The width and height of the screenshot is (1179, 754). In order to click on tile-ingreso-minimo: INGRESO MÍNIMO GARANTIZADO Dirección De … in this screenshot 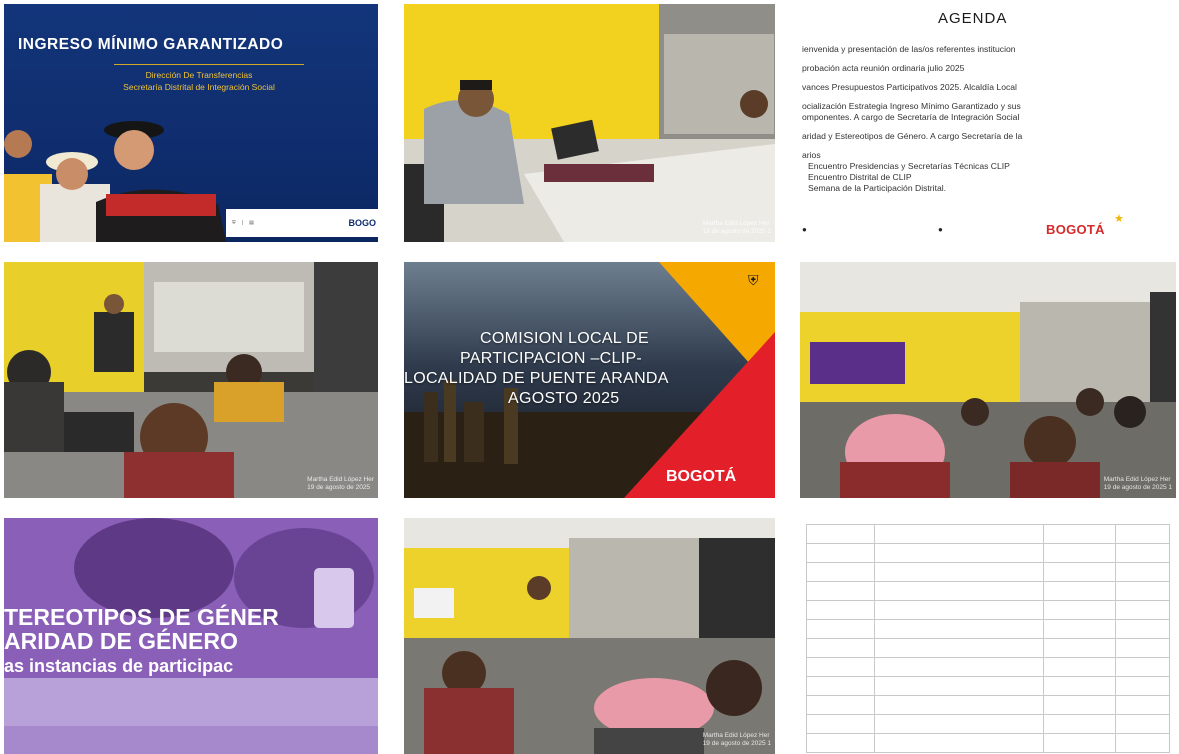, I will do `click(191, 123)`.